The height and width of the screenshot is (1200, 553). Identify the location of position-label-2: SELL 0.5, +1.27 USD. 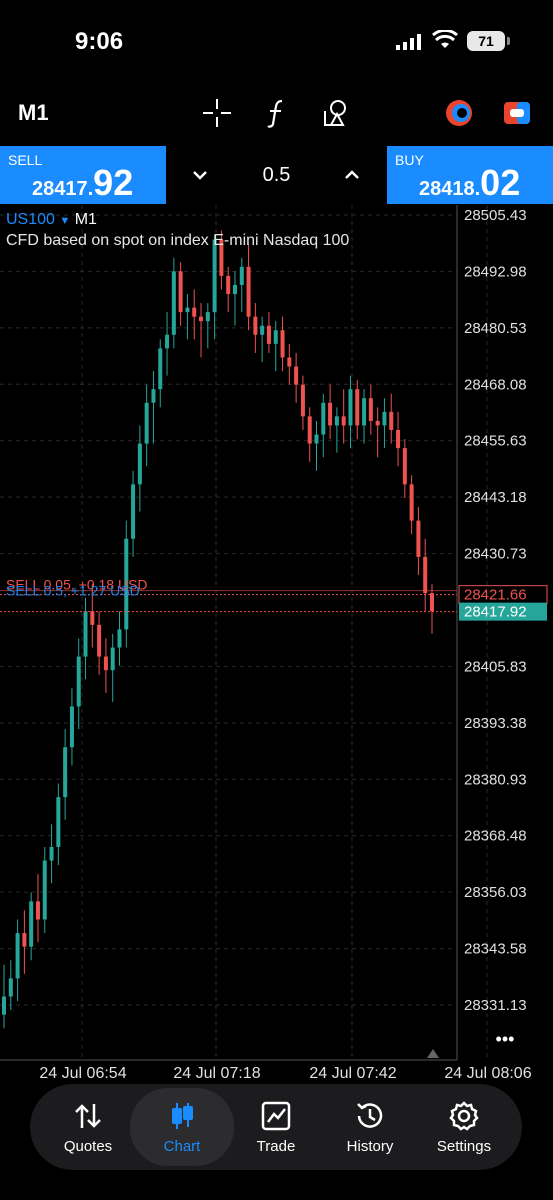
(73, 591).